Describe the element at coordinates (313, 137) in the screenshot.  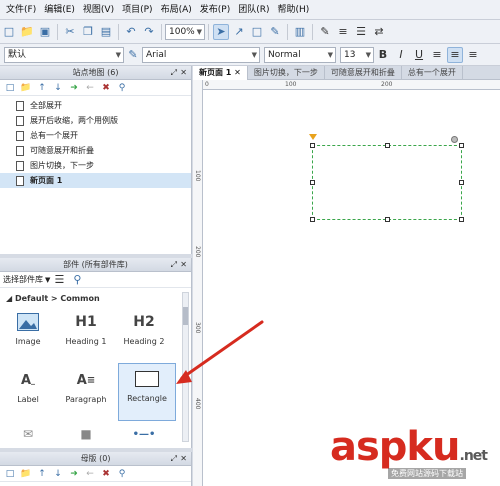
I see `corner-radius-handle-icon` at that location.